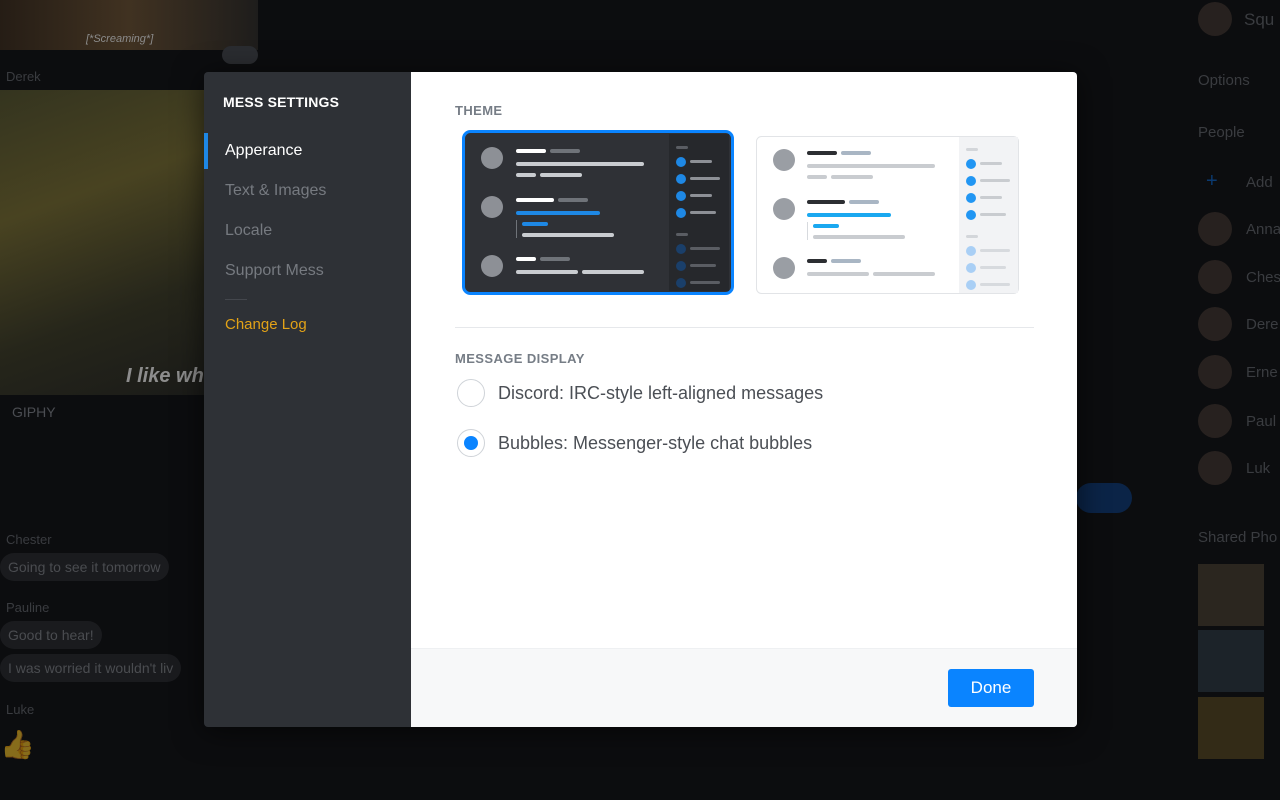 This screenshot has width=1280, height=800. Describe the element at coordinates (34, 412) in the screenshot. I see `background-giphy-label: GIPHY` at that location.